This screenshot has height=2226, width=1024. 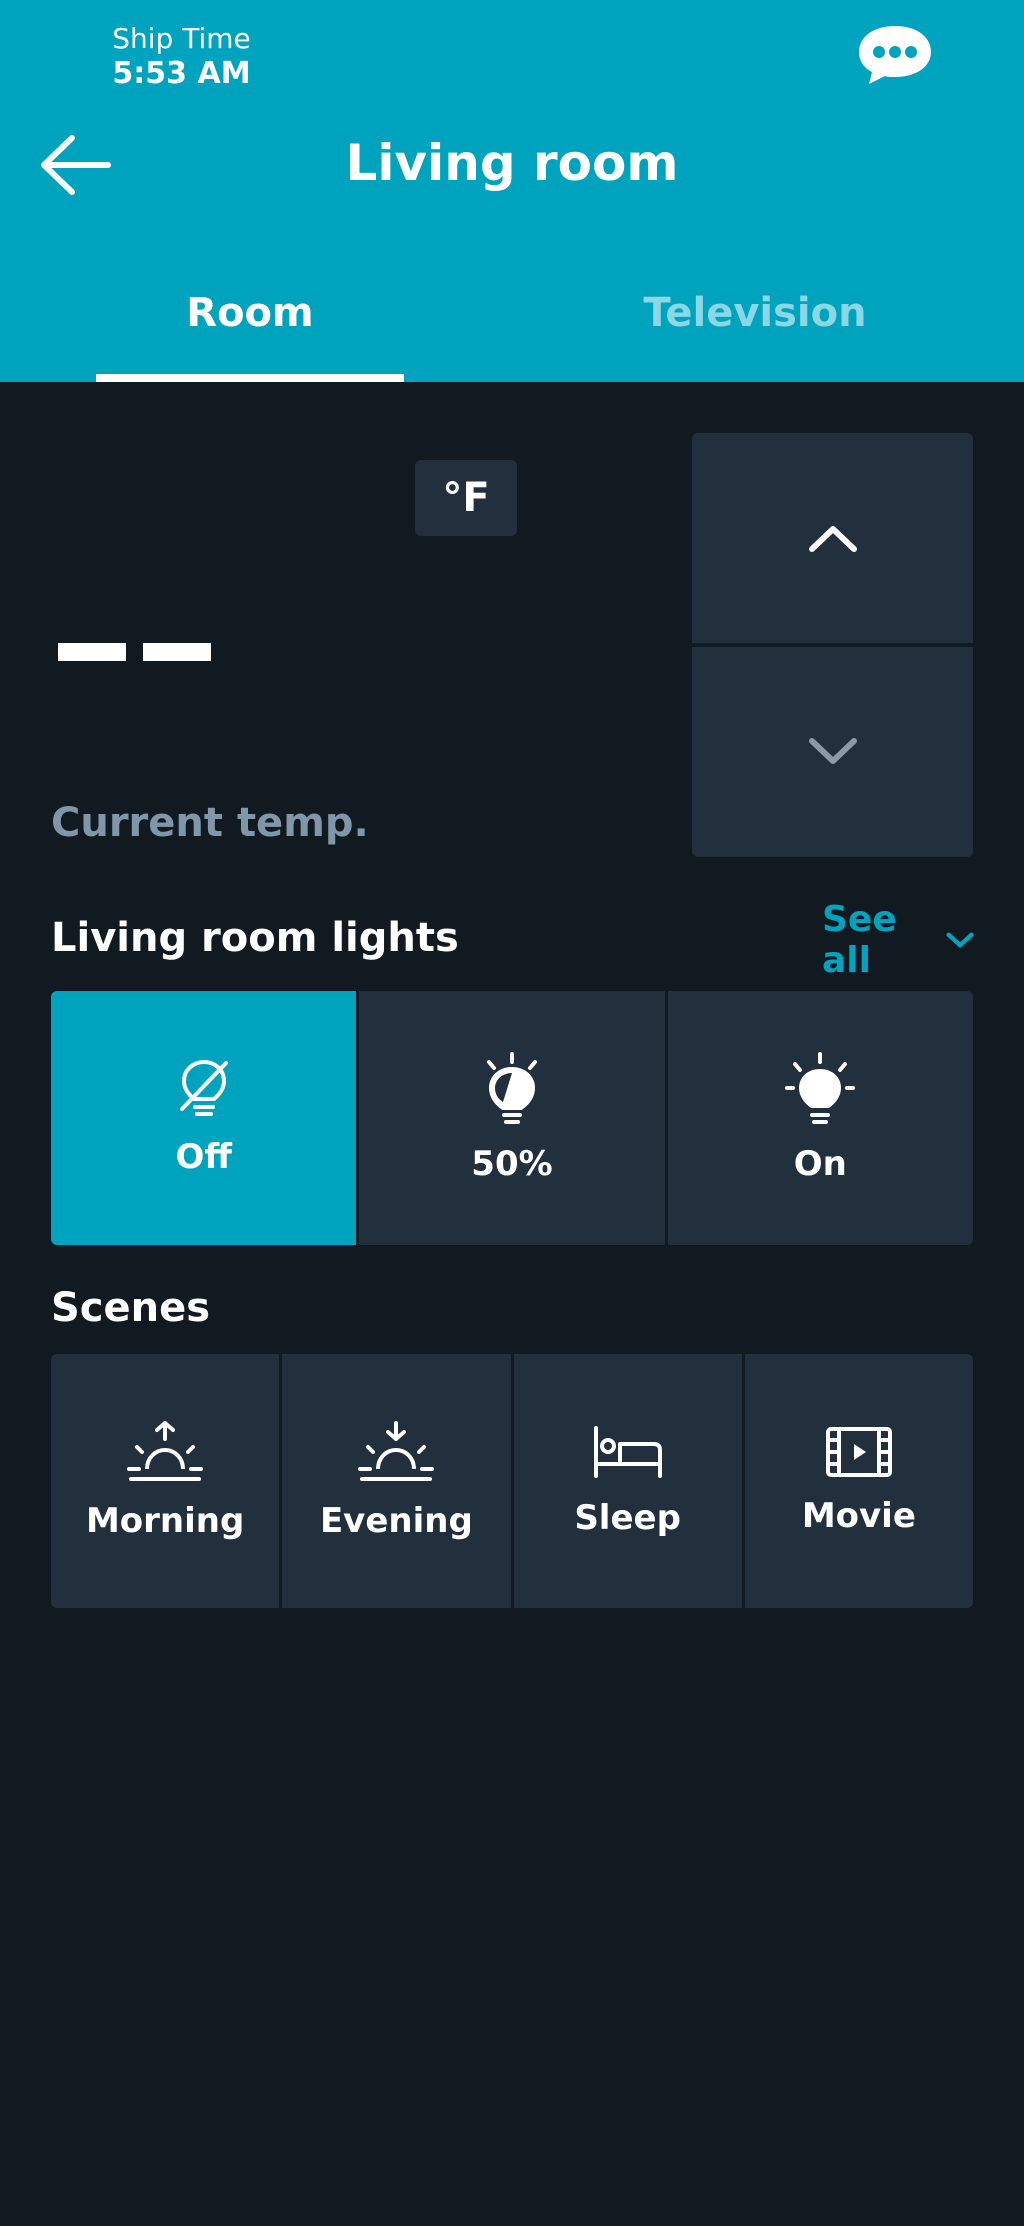 I want to click on scene-sleep-button: Sleep, so click(x=627, y=1481).